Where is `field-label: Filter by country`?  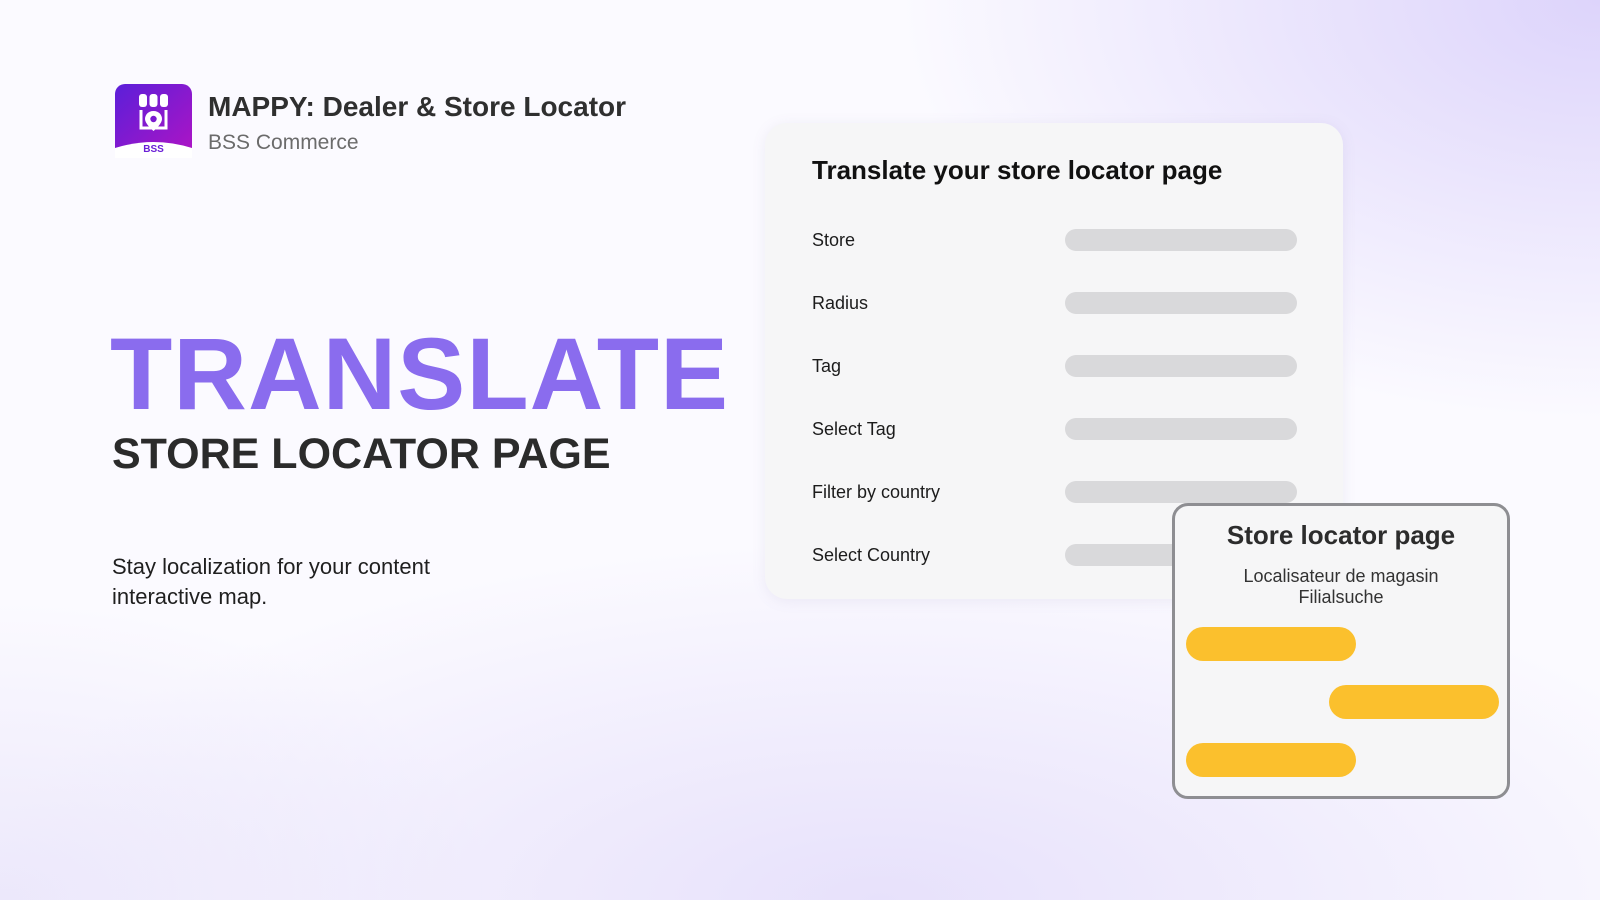
field-label: Filter by country is located at coordinates (876, 492).